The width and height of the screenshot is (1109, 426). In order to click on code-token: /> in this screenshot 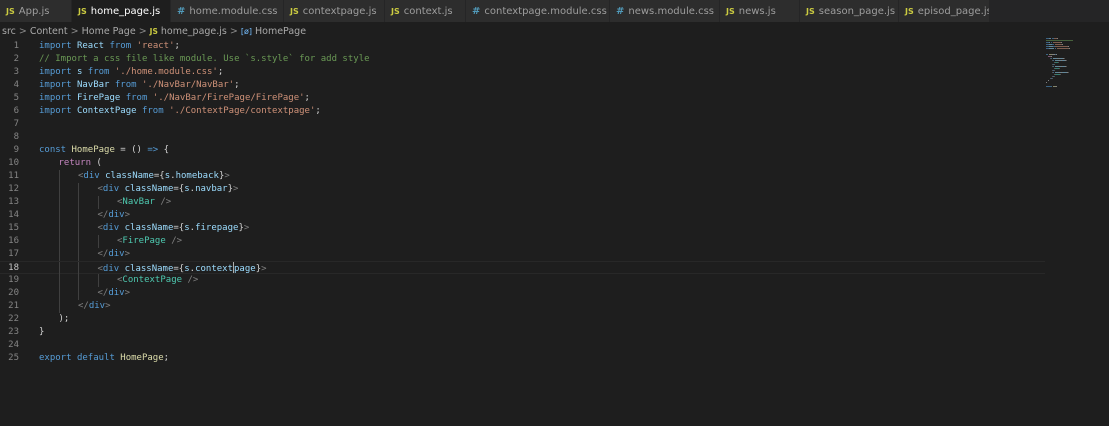, I will do `click(177, 241)`.